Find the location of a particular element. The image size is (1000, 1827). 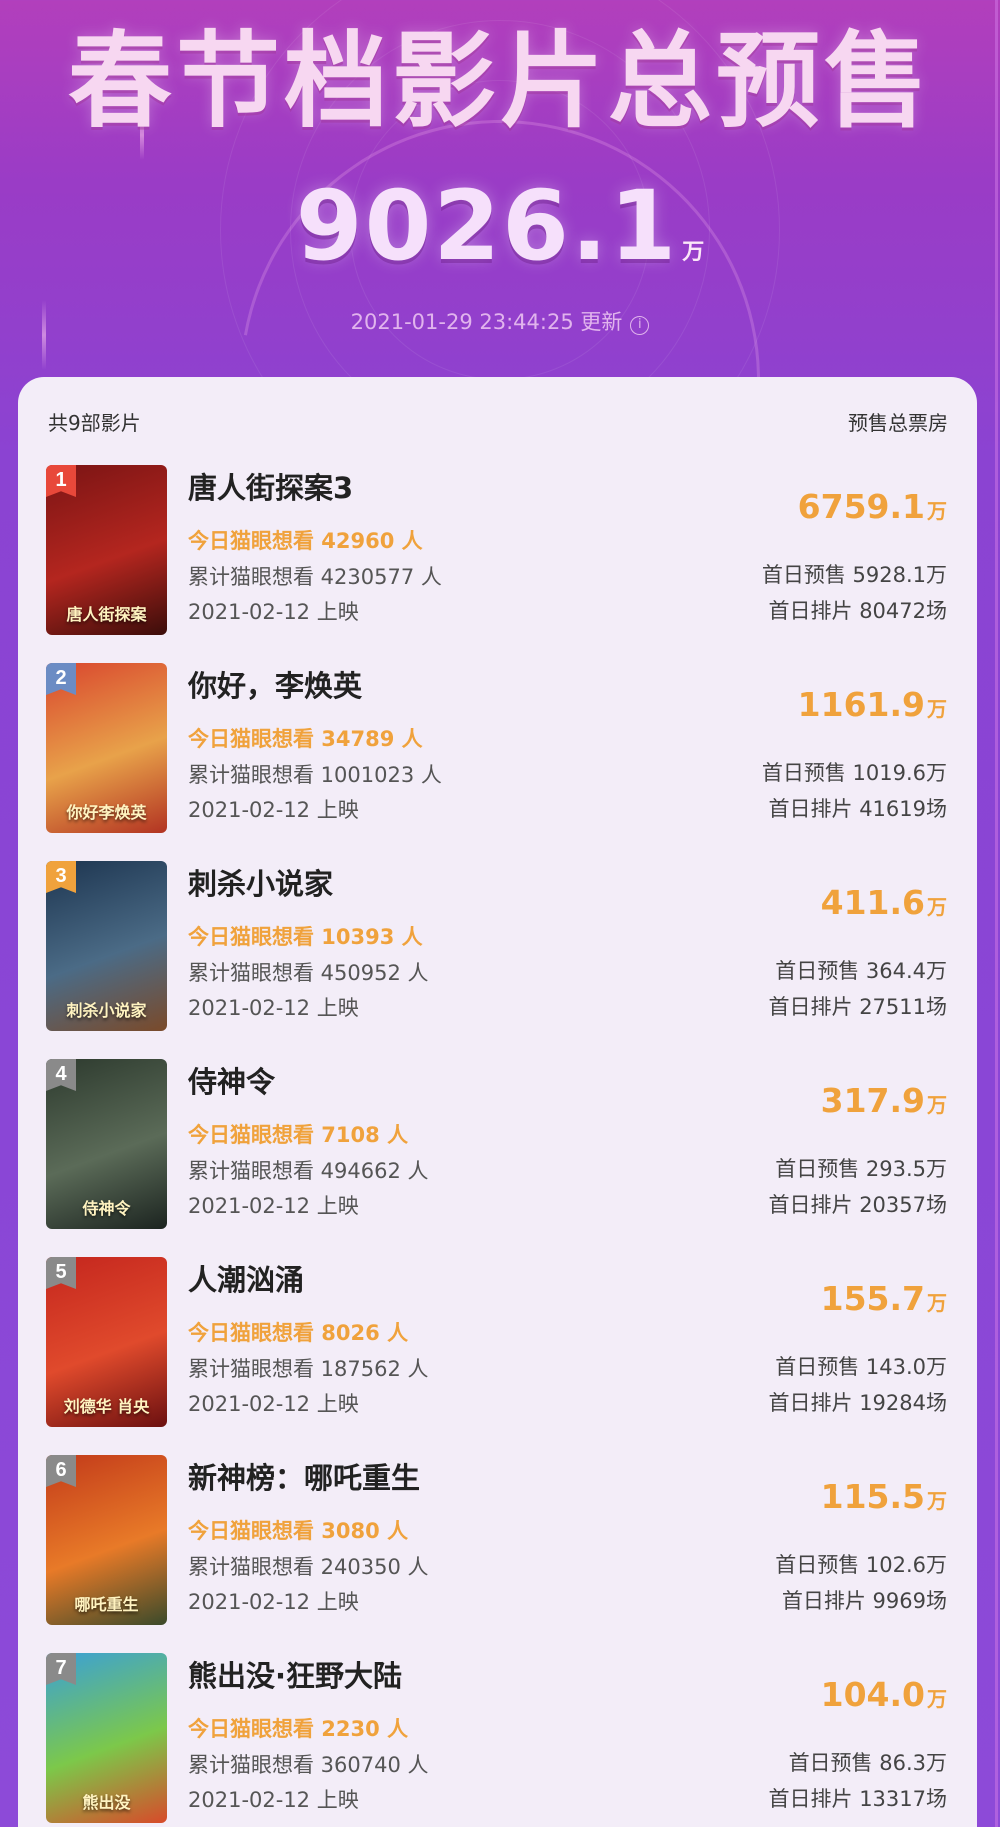

presale-total: 104.0 万 is located at coordinates (884, 1694).